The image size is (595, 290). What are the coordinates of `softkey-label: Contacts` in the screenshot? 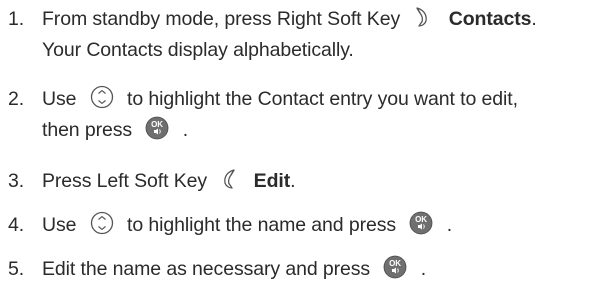 It's located at (490, 19).